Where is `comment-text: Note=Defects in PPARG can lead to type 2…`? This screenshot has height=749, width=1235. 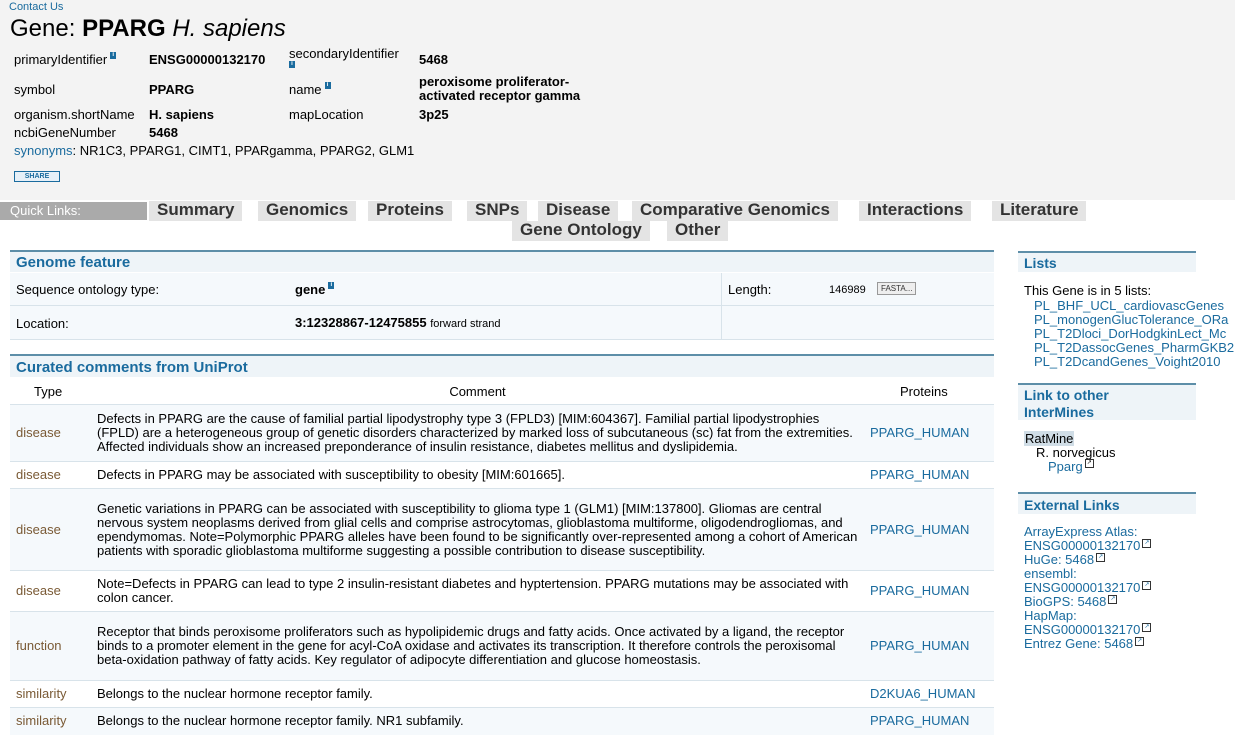 comment-text: Note=Defects in PPARG can lead to type 2… is located at coordinates (477, 591).